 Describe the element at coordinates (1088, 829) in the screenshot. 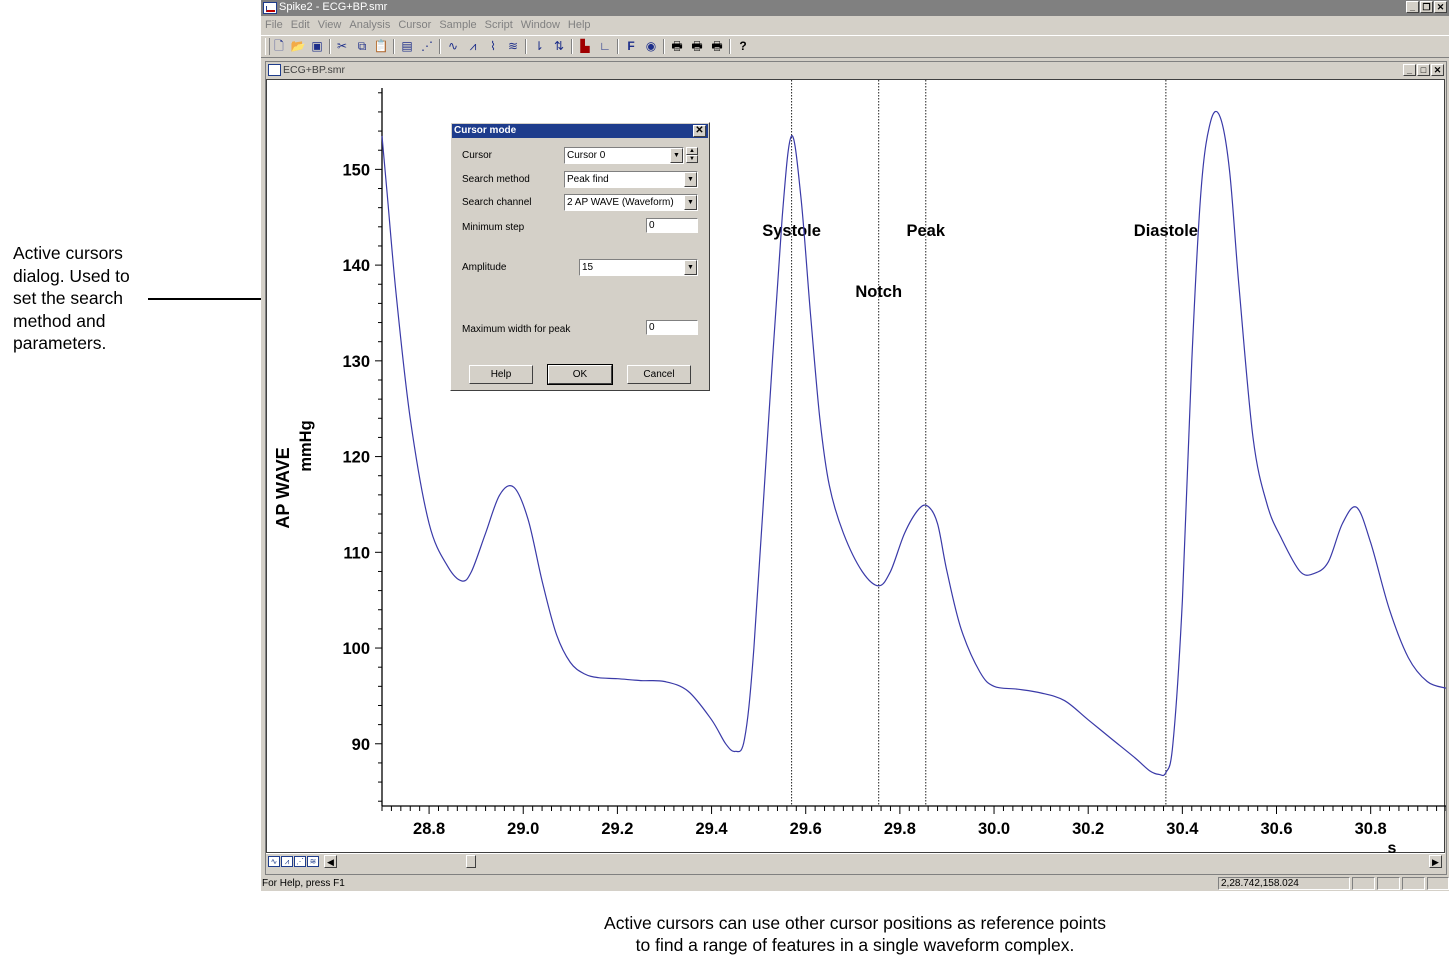

I see `x-tick-label: 30.2` at that location.